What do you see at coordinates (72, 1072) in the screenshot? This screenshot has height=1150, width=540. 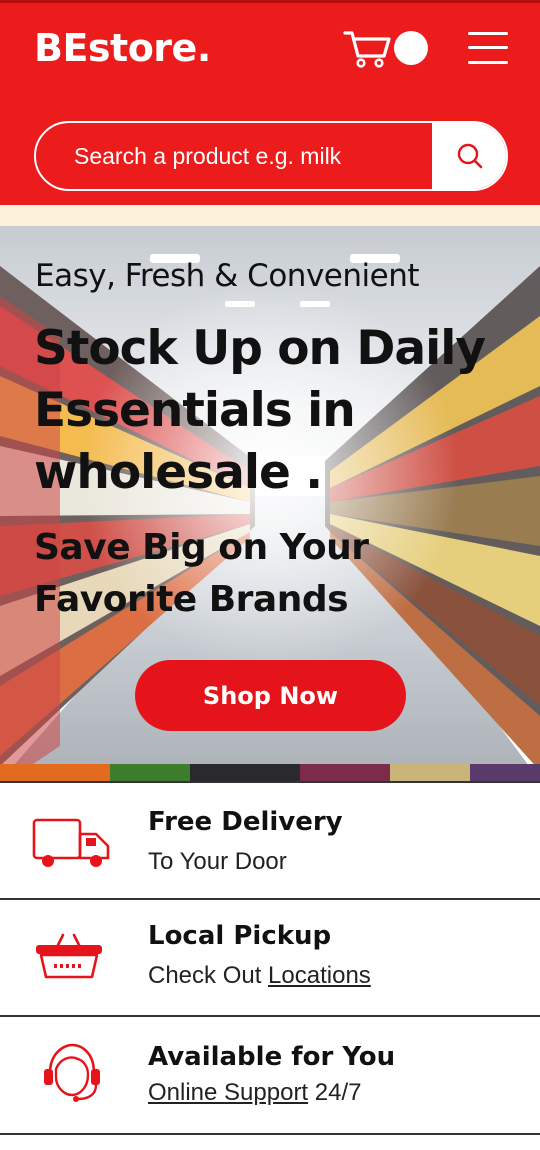 I see `support-headset-icon` at bounding box center [72, 1072].